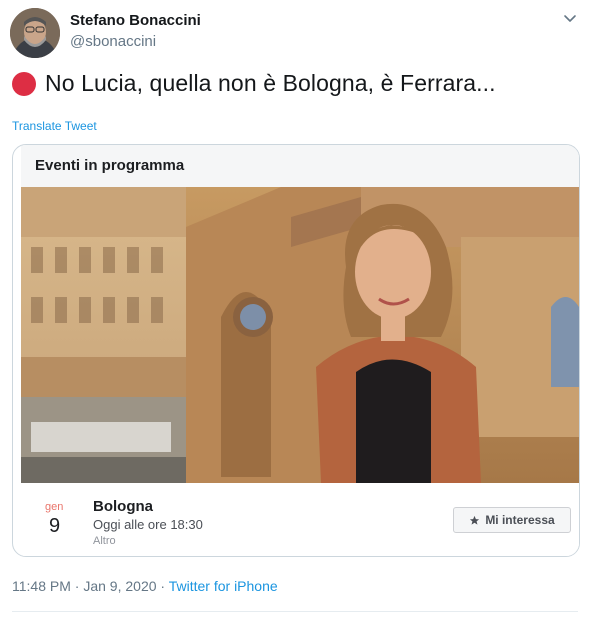 This screenshot has height=625, width=593. I want to click on interest-label: Mi interessa, so click(520, 520).